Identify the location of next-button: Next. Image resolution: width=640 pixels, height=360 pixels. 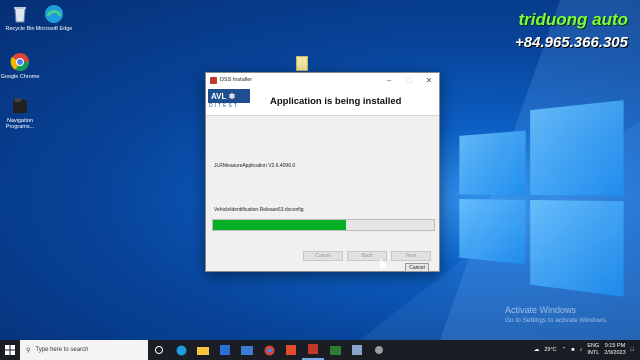
(411, 256).